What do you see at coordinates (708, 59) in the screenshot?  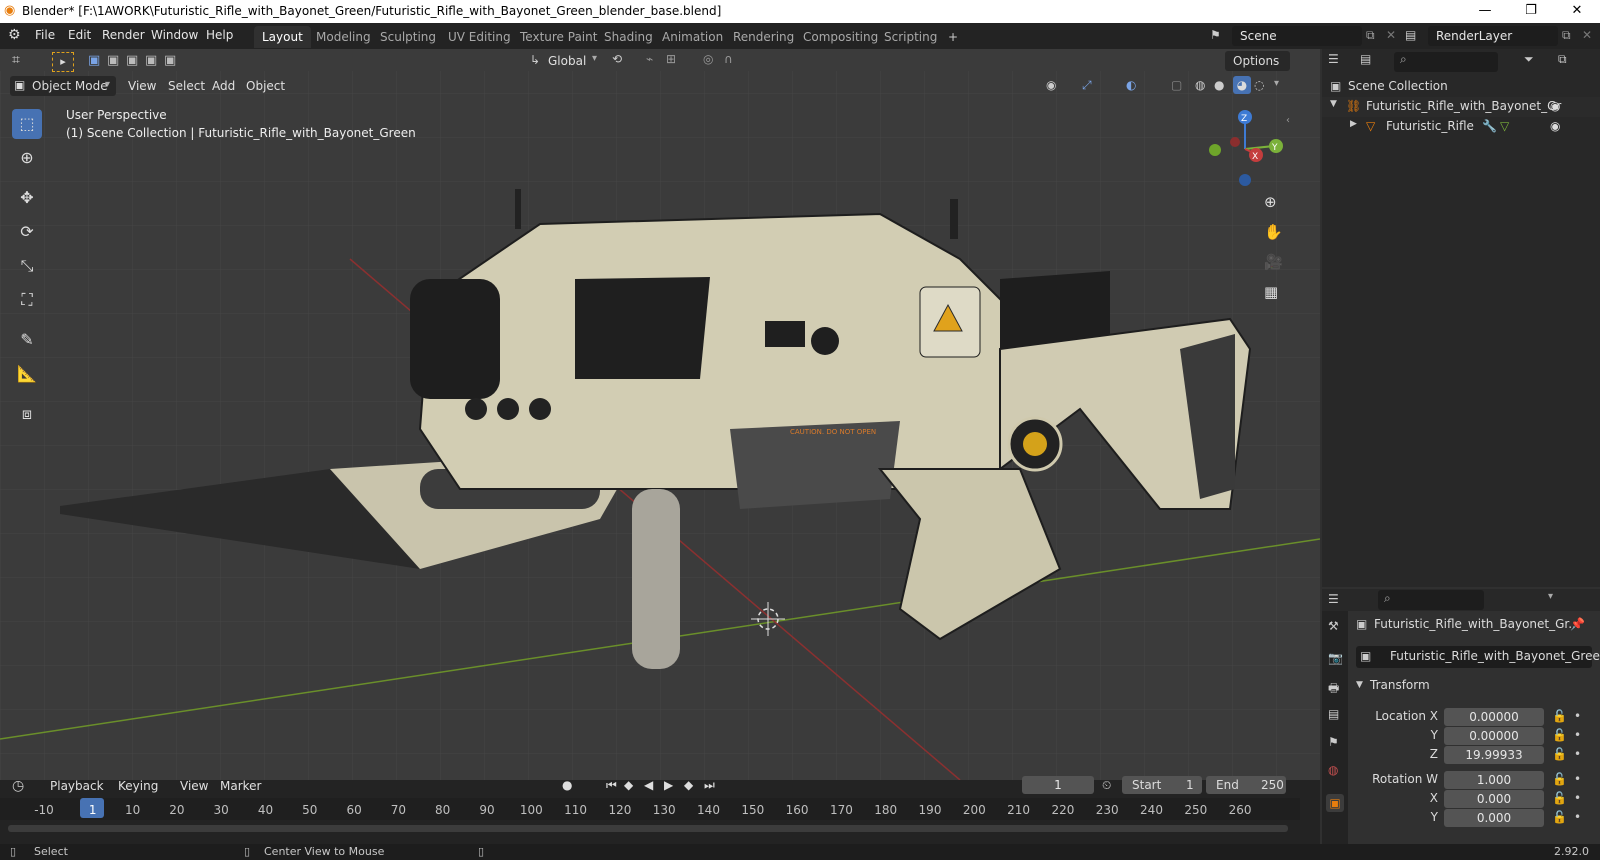 I see `proportional-editing-icon: ◎` at bounding box center [708, 59].